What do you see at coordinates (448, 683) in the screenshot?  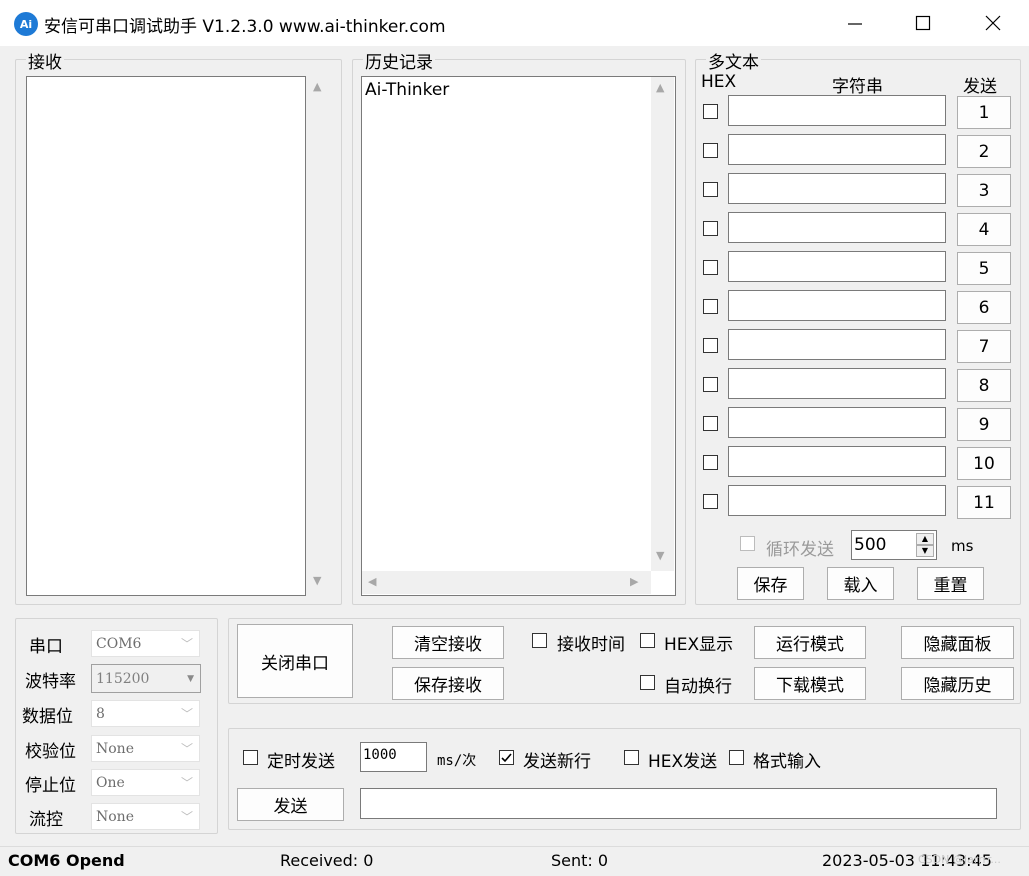 I see `save-receive-button: 保存接收` at bounding box center [448, 683].